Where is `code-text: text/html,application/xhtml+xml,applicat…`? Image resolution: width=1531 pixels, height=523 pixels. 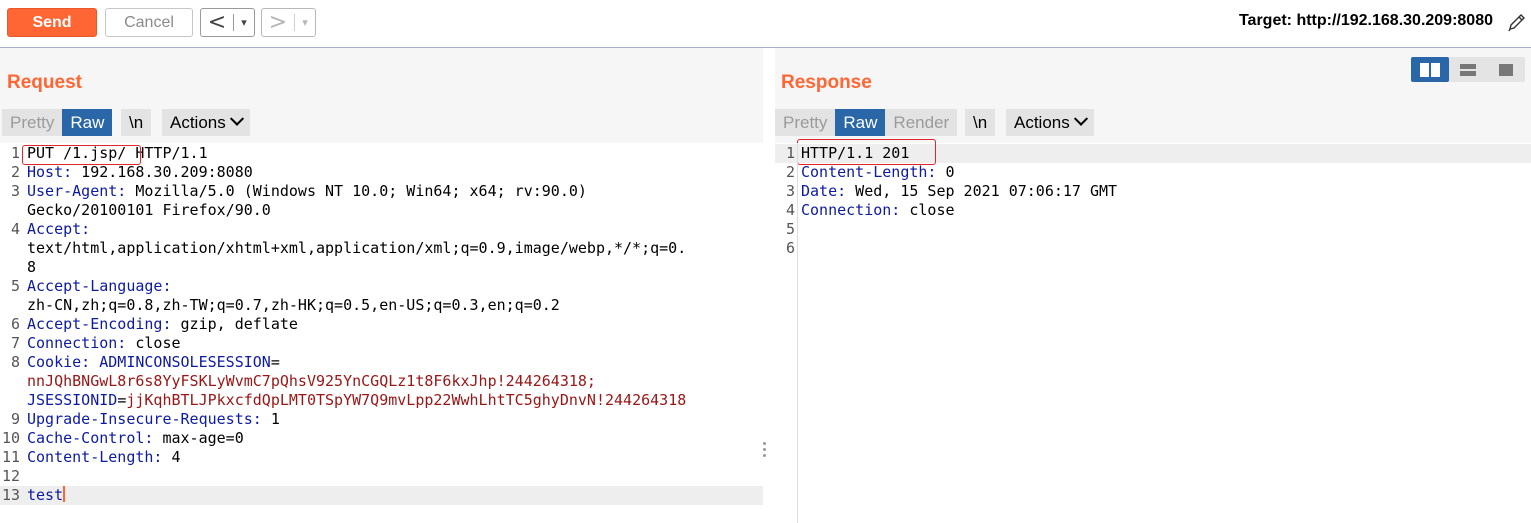 code-text: text/html,application/xhtml+xml,applicat… is located at coordinates (356, 248).